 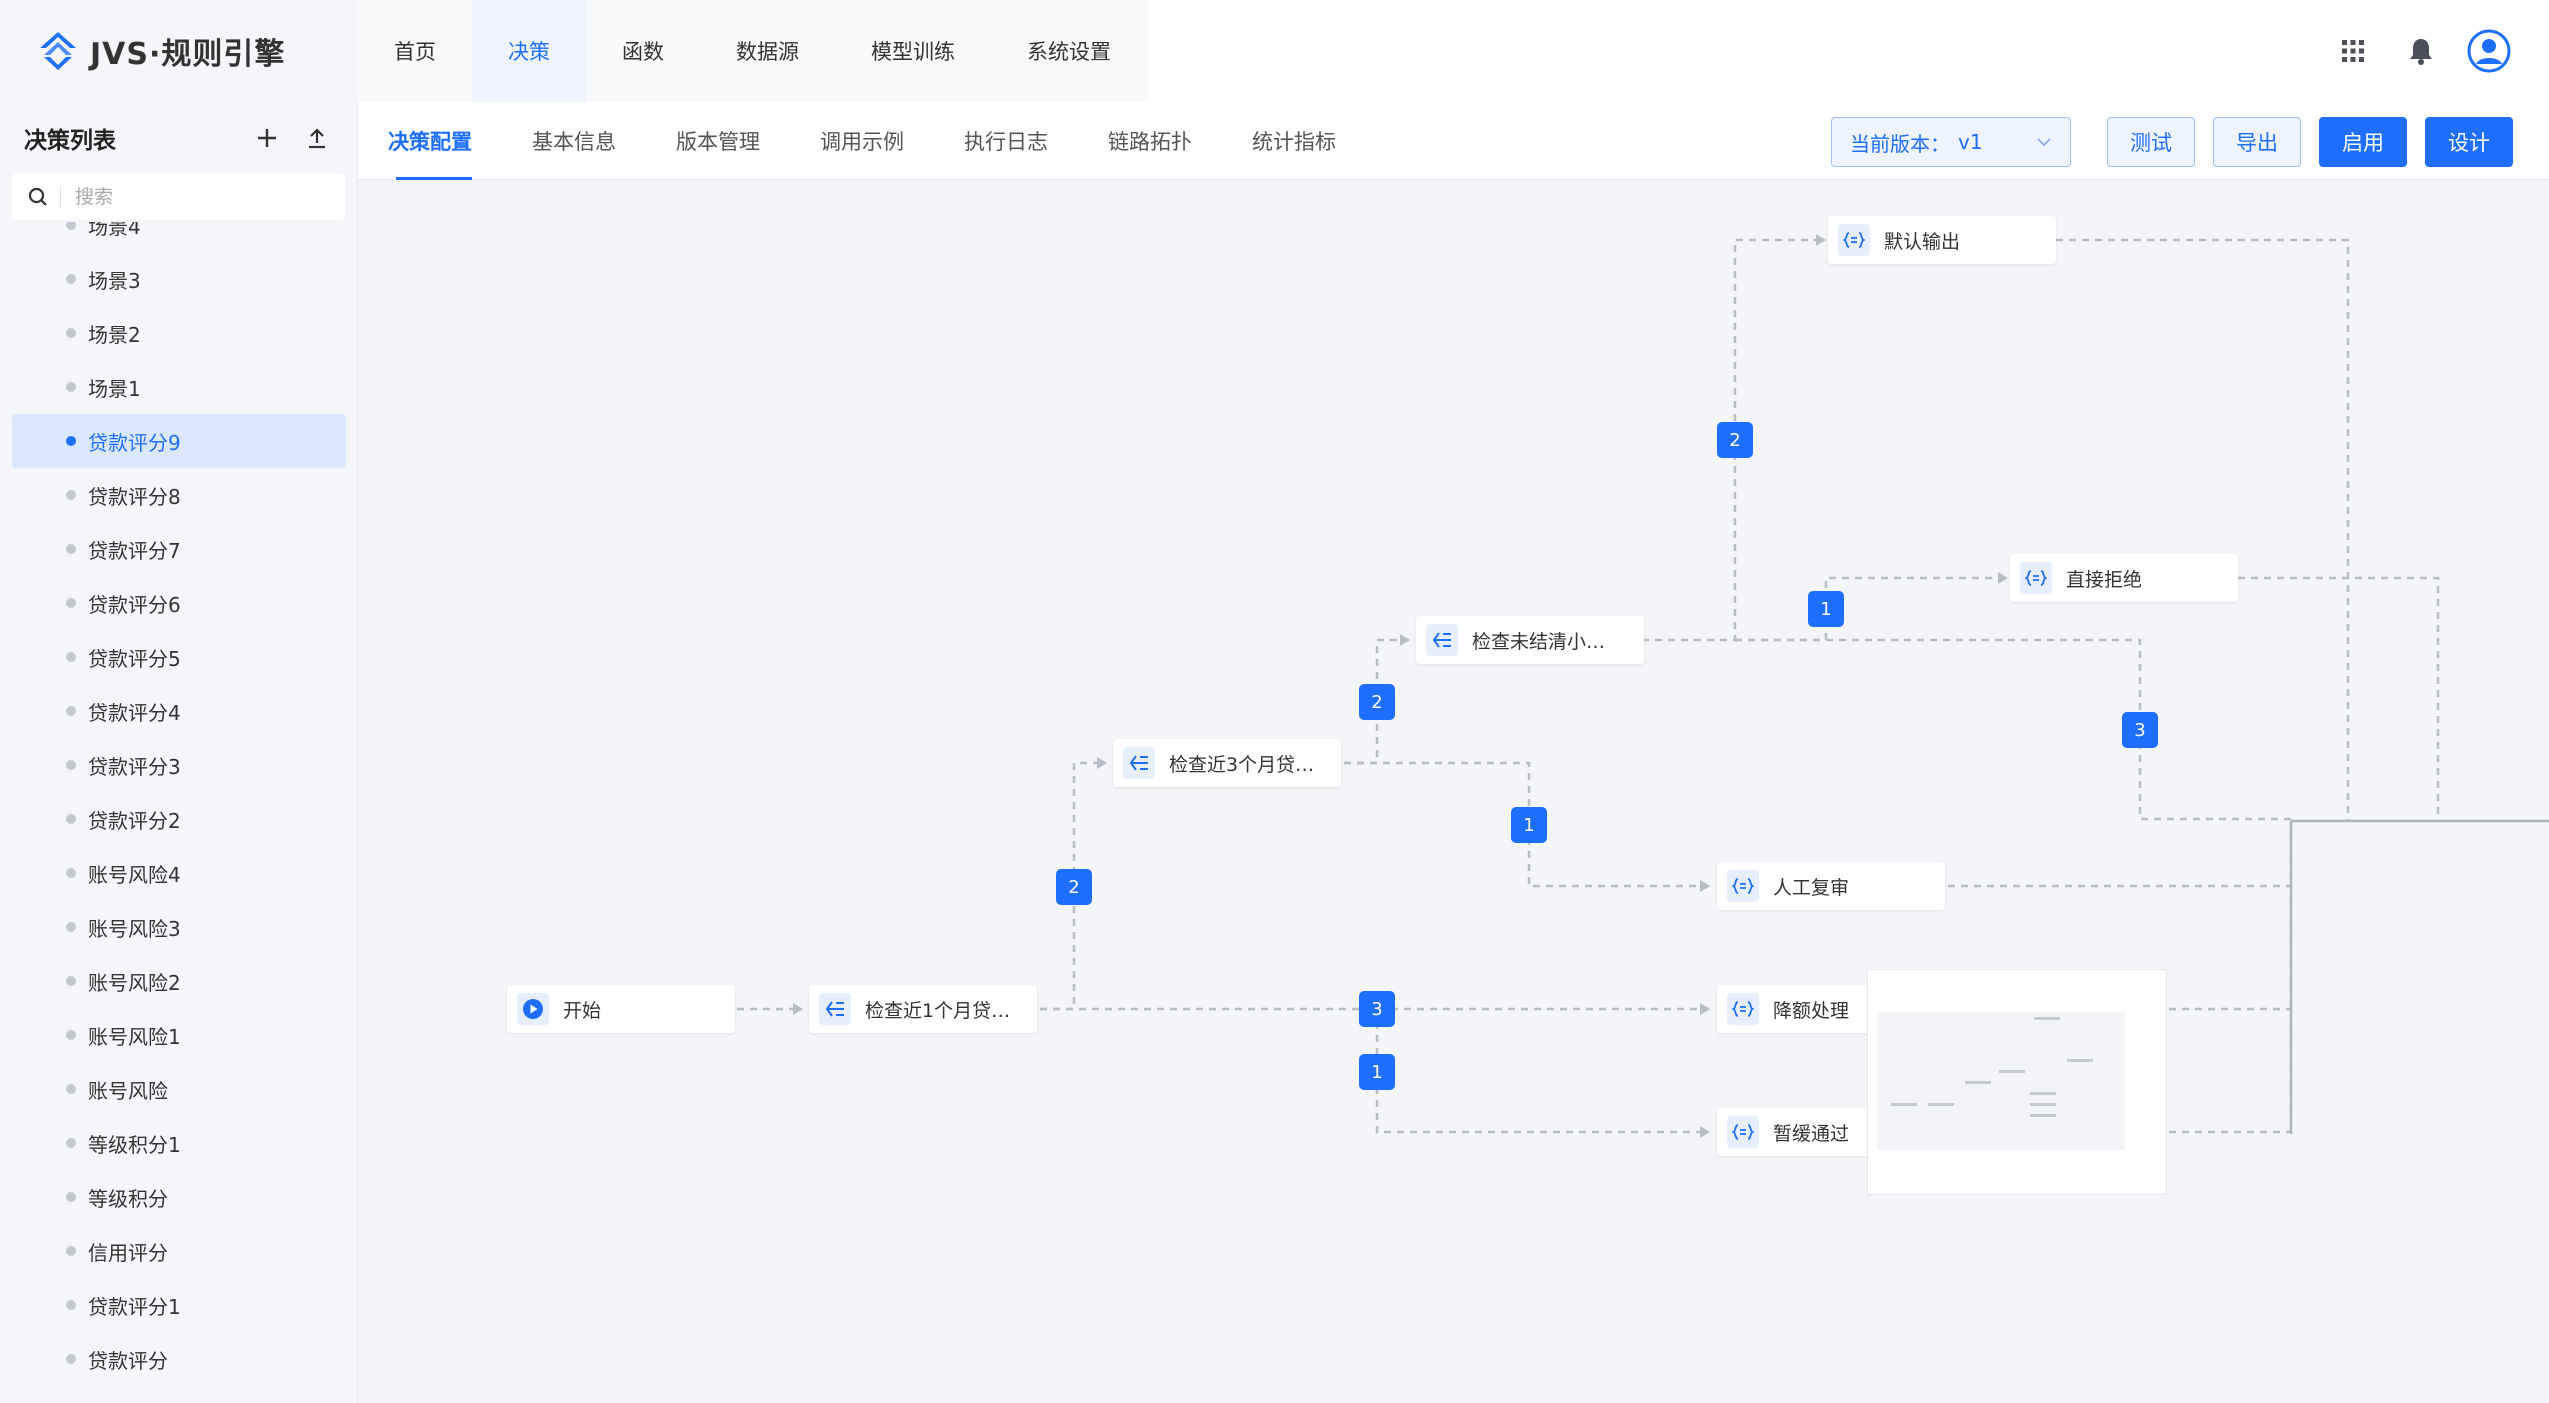 What do you see at coordinates (2044, 142) in the screenshot?
I see `chevron-down-icon` at bounding box center [2044, 142].